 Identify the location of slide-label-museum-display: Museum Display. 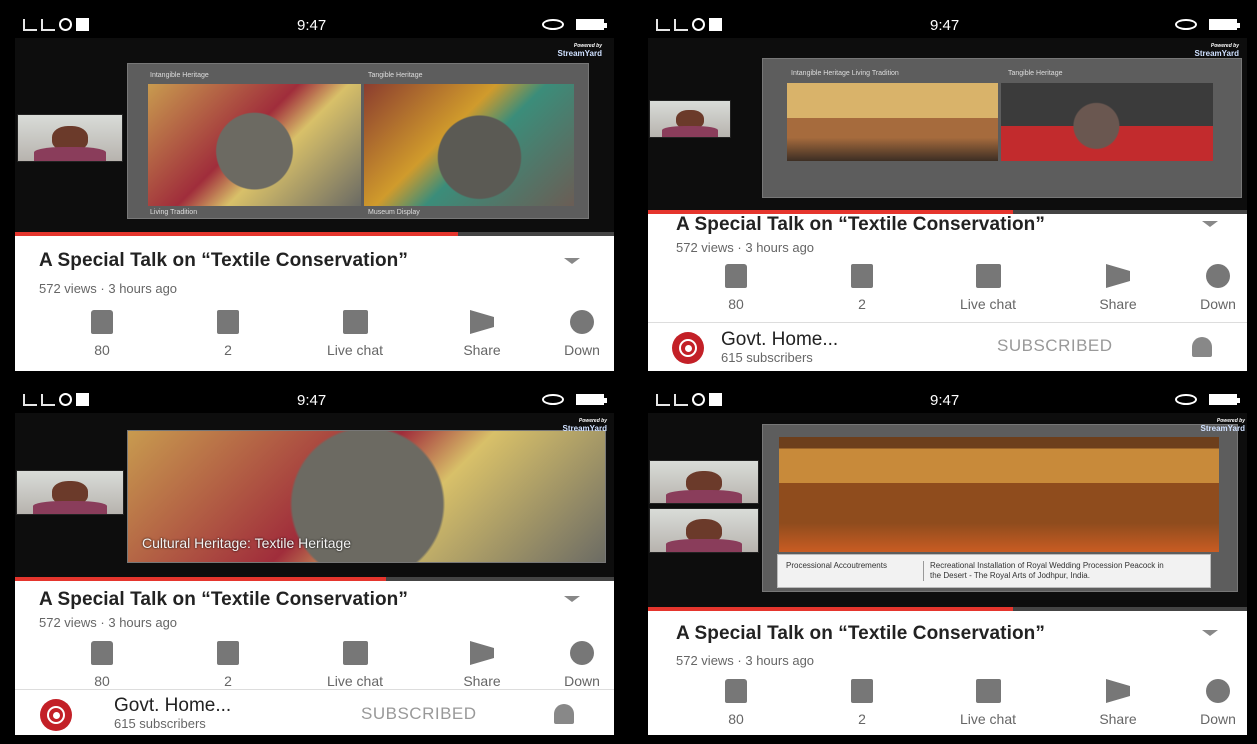
(394, 212).